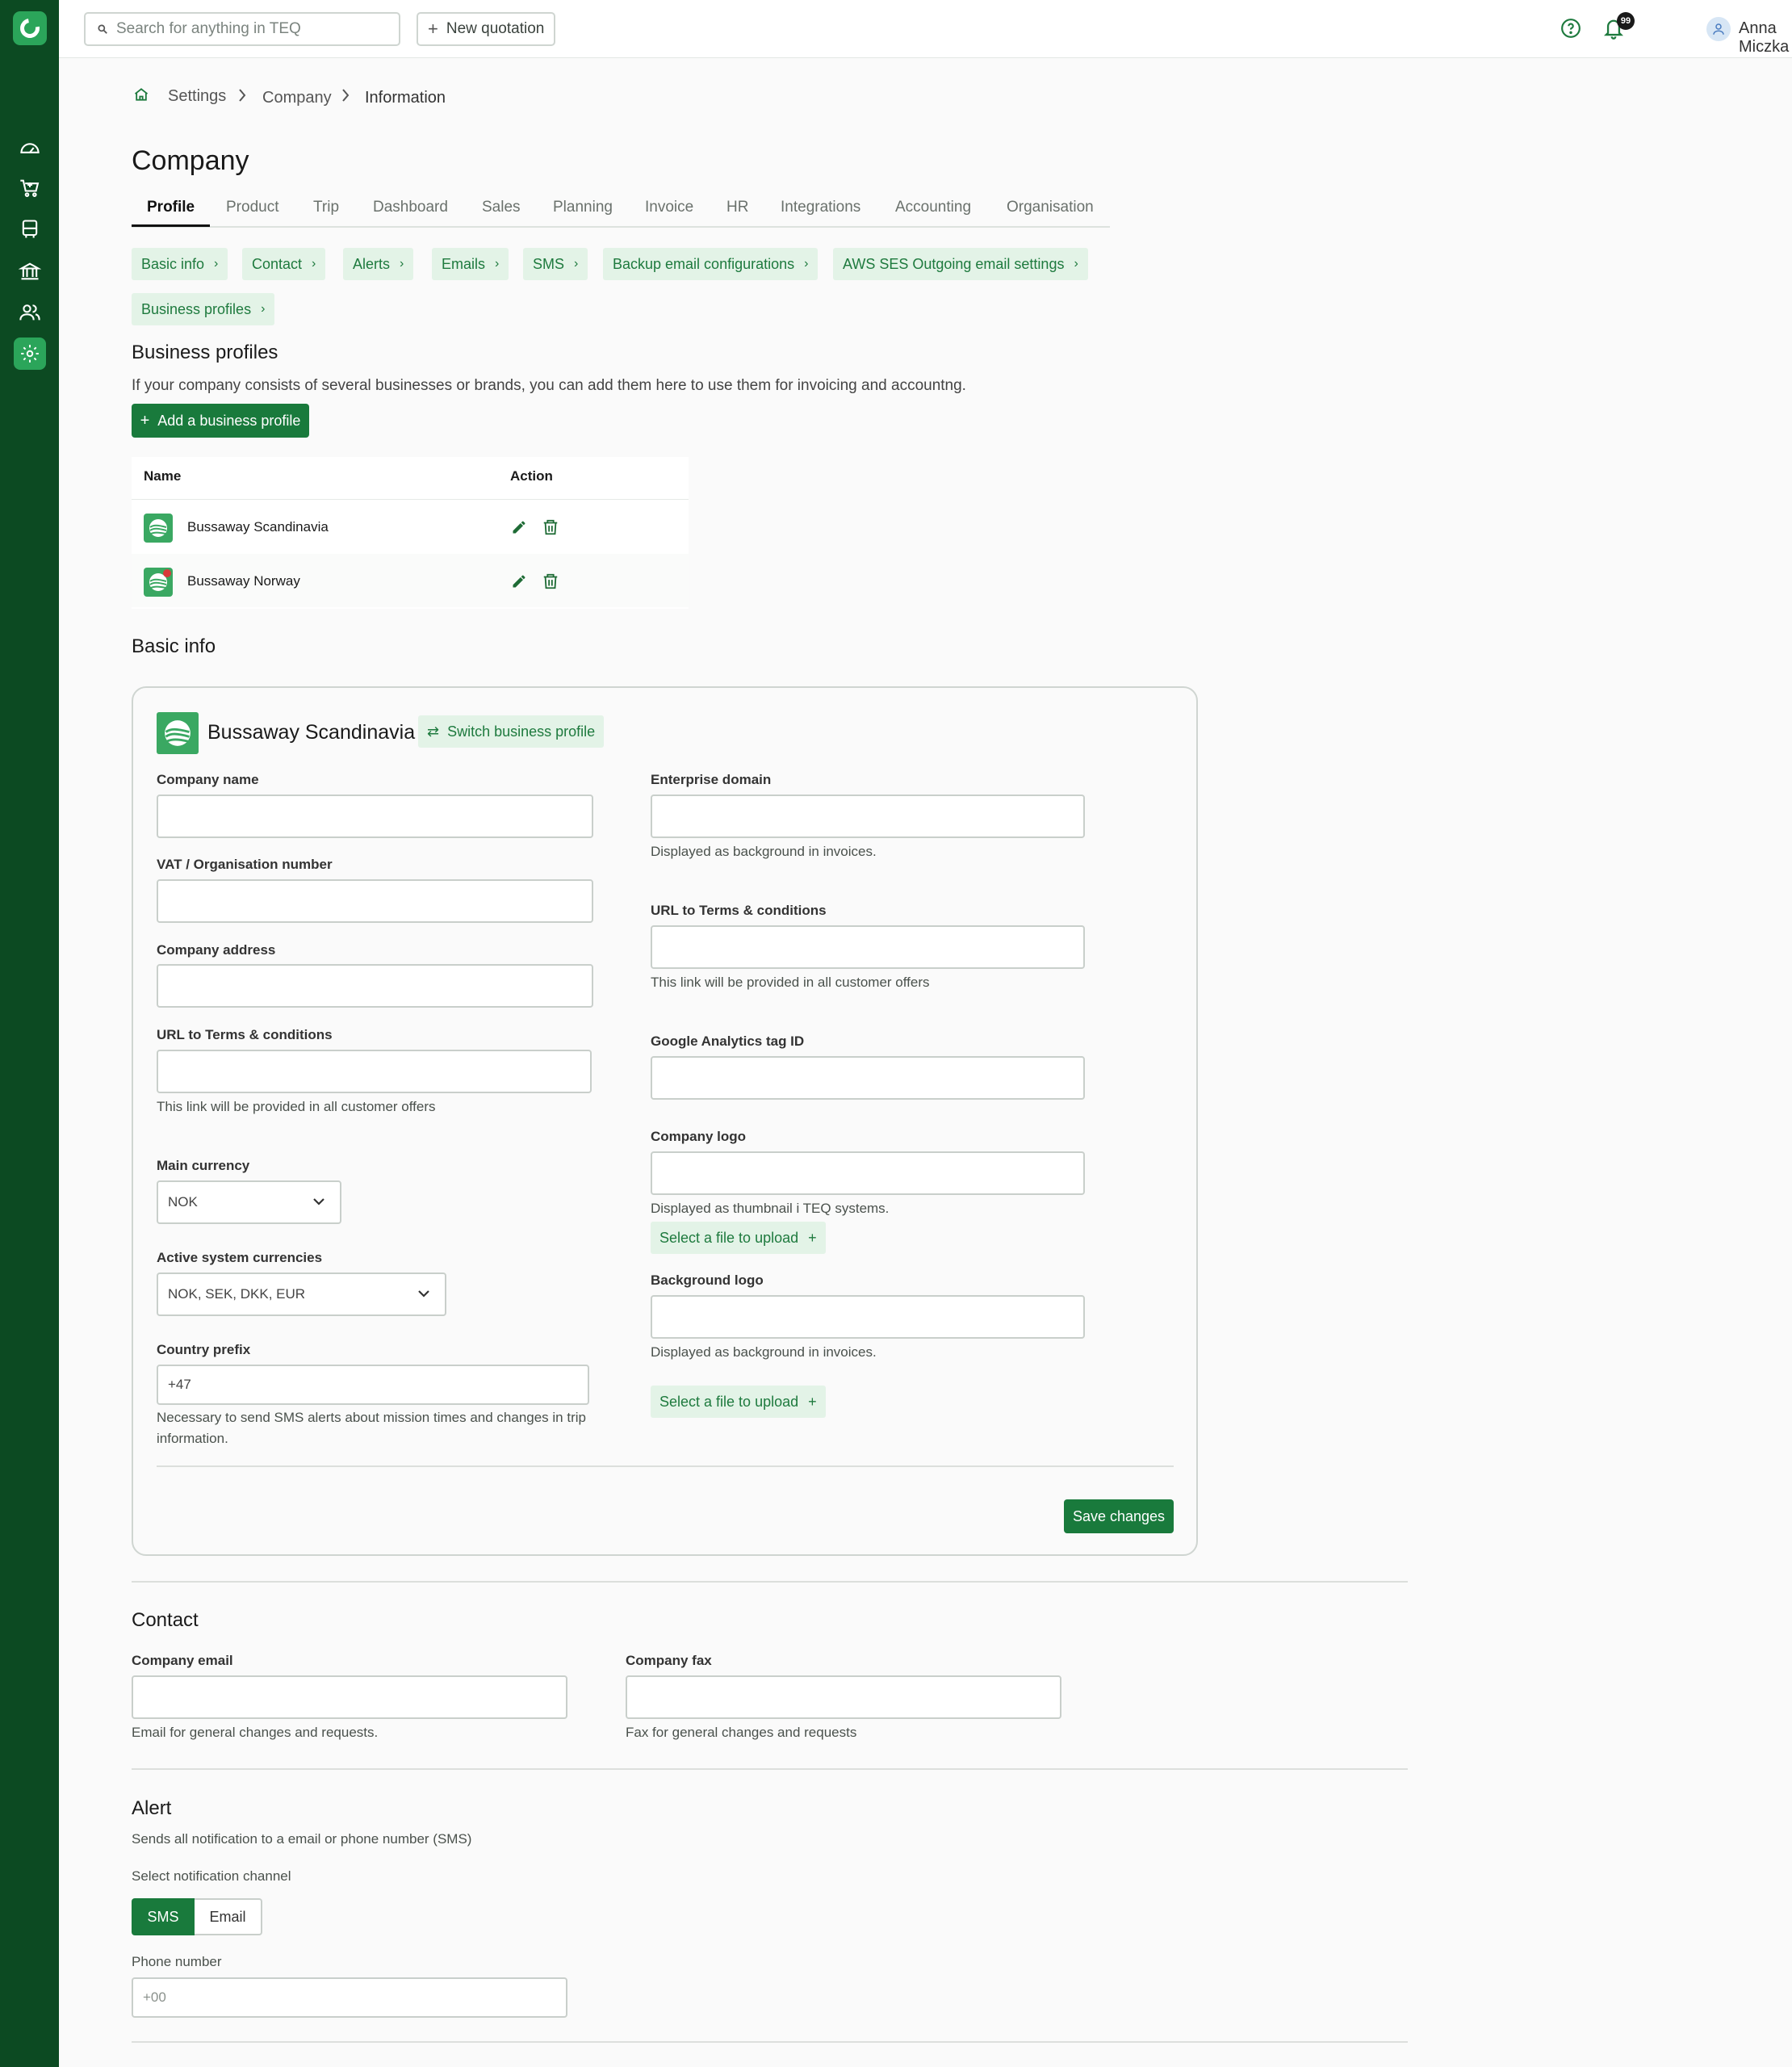 The image size is (1792, 2067). What do you see at coordinates (868, 1317) in the screenshot?
I see `background-logo-input` at bounding box center [868, 1317].